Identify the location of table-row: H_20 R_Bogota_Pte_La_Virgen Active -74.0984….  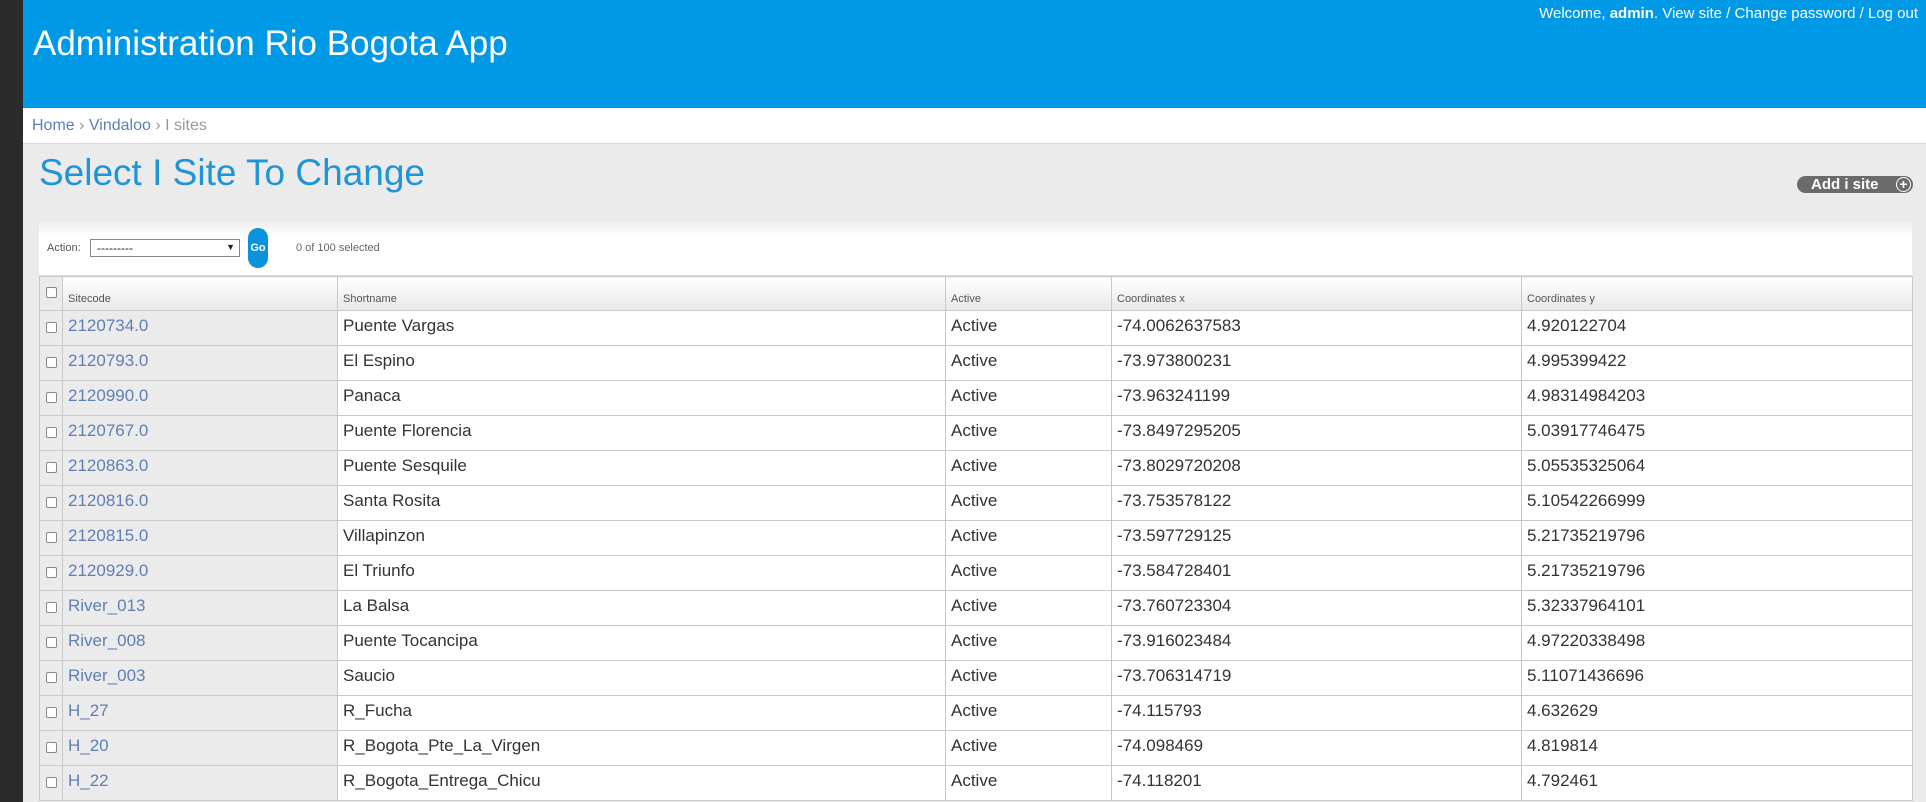
(976, 748).